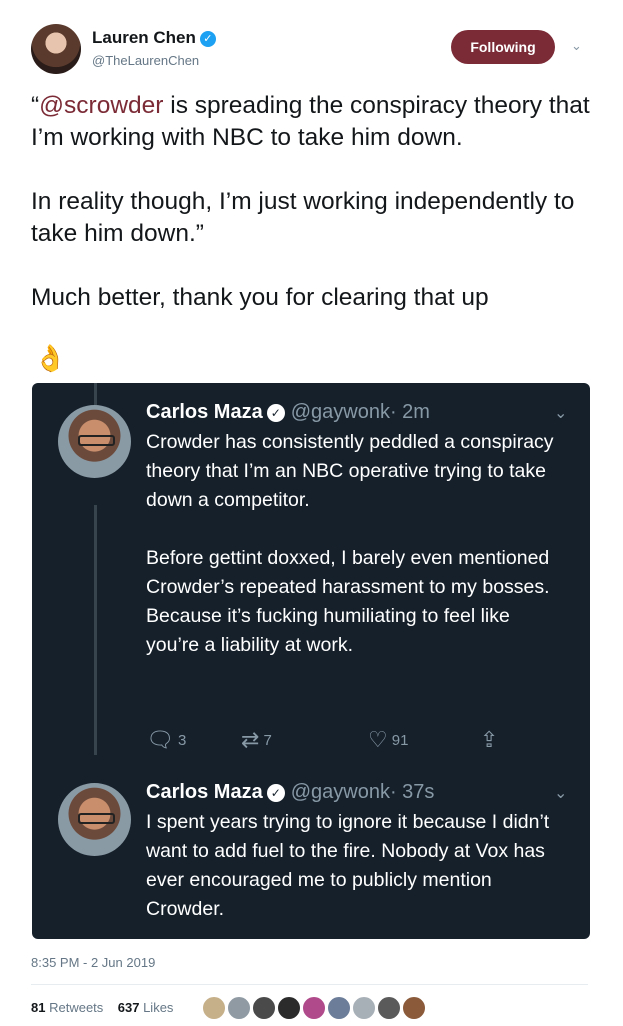 This screenshot has width=623, height=1026. I want to click on heart-icon: ♡, so click(378, 739).